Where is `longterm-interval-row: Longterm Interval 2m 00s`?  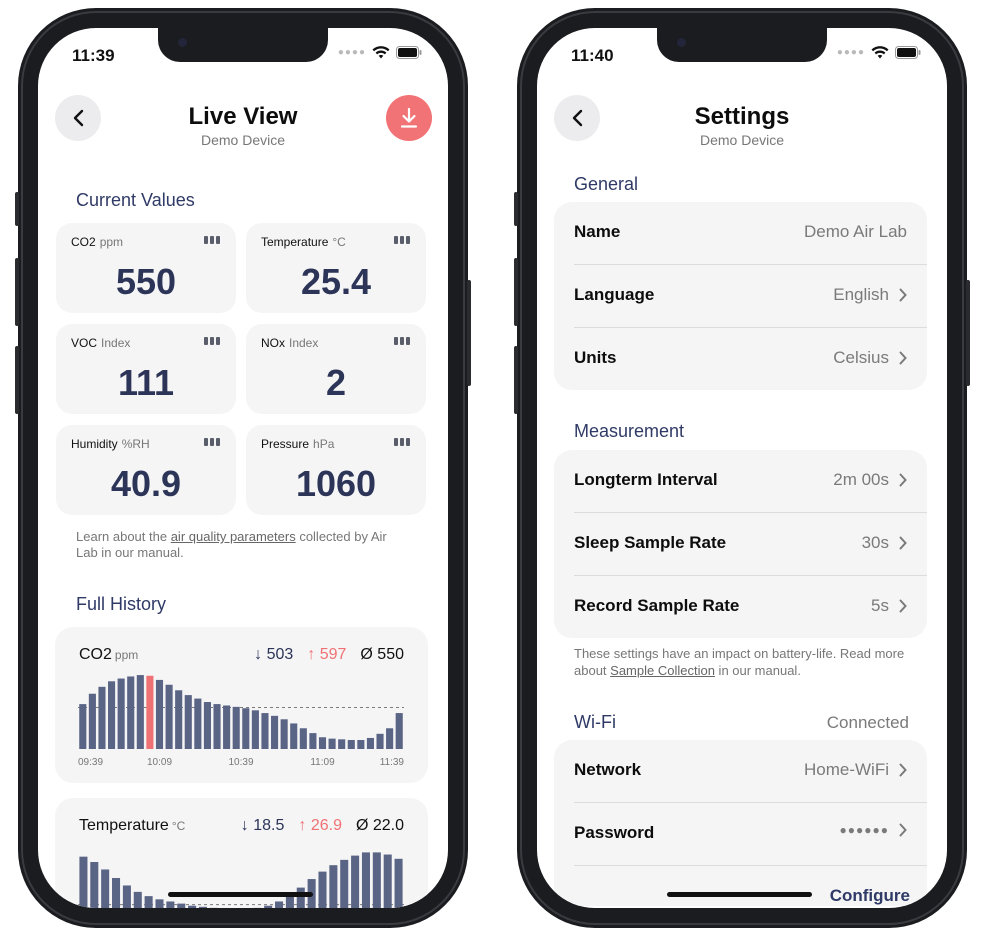 longterm-interval-row: Longterm Interval 2m 00s is located at coordinates (740, 481).